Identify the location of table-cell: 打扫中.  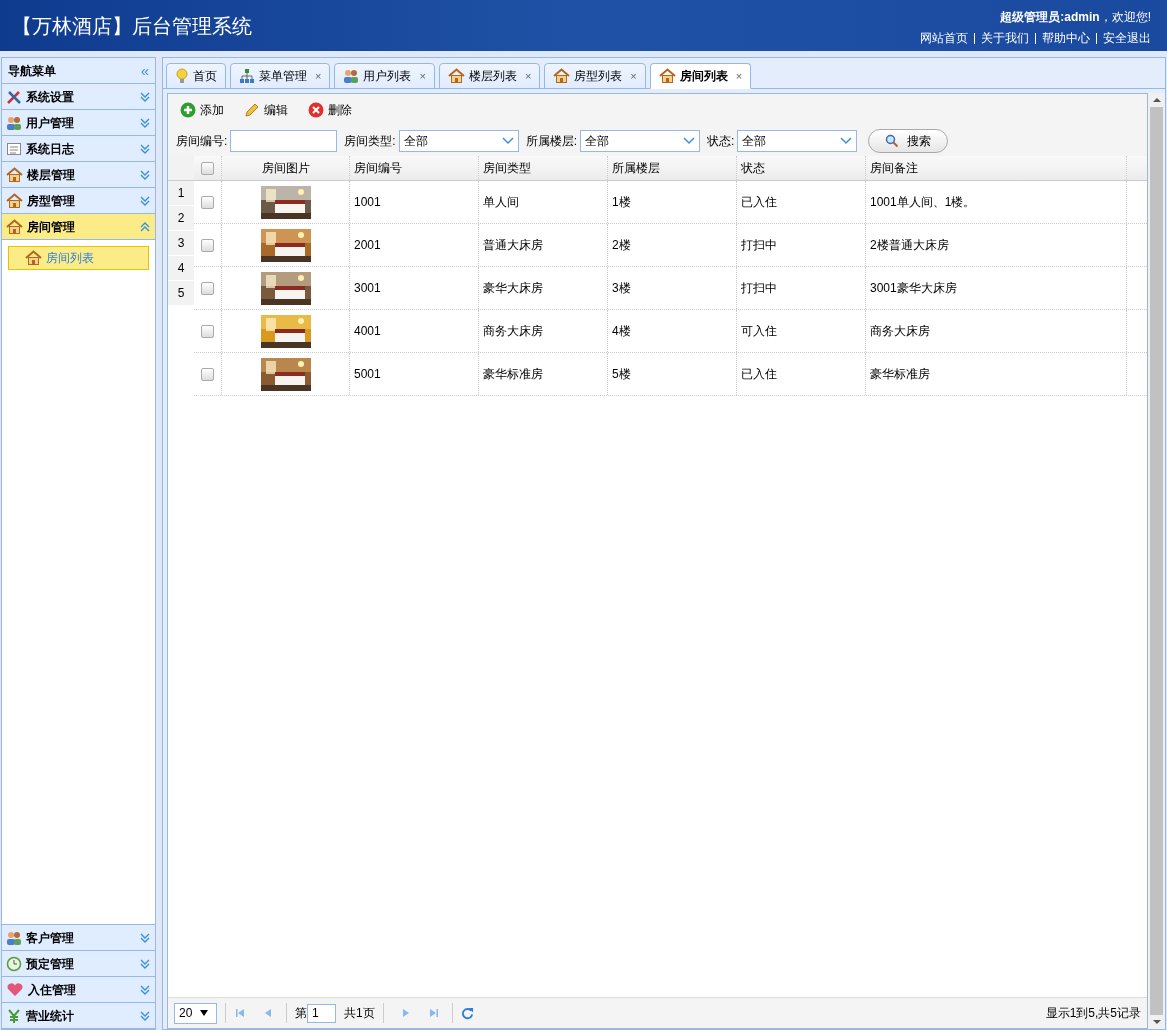
(801, 245).